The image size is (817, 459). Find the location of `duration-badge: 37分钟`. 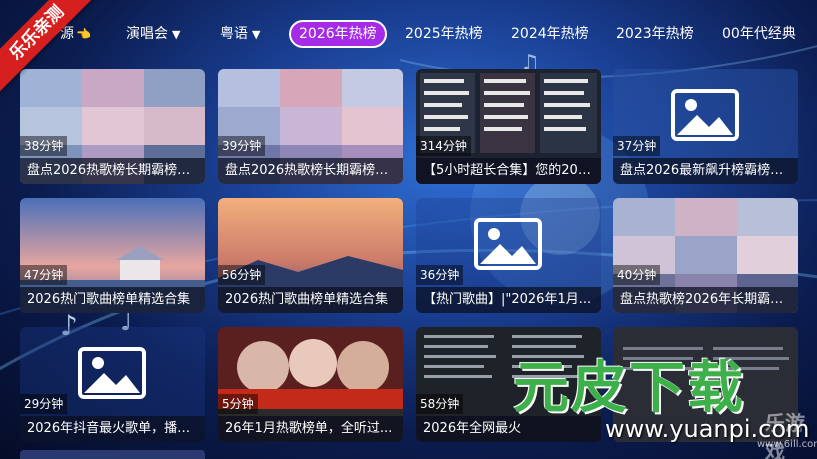

duration-badge: 37分钟 is located at coordinates (637, 146).